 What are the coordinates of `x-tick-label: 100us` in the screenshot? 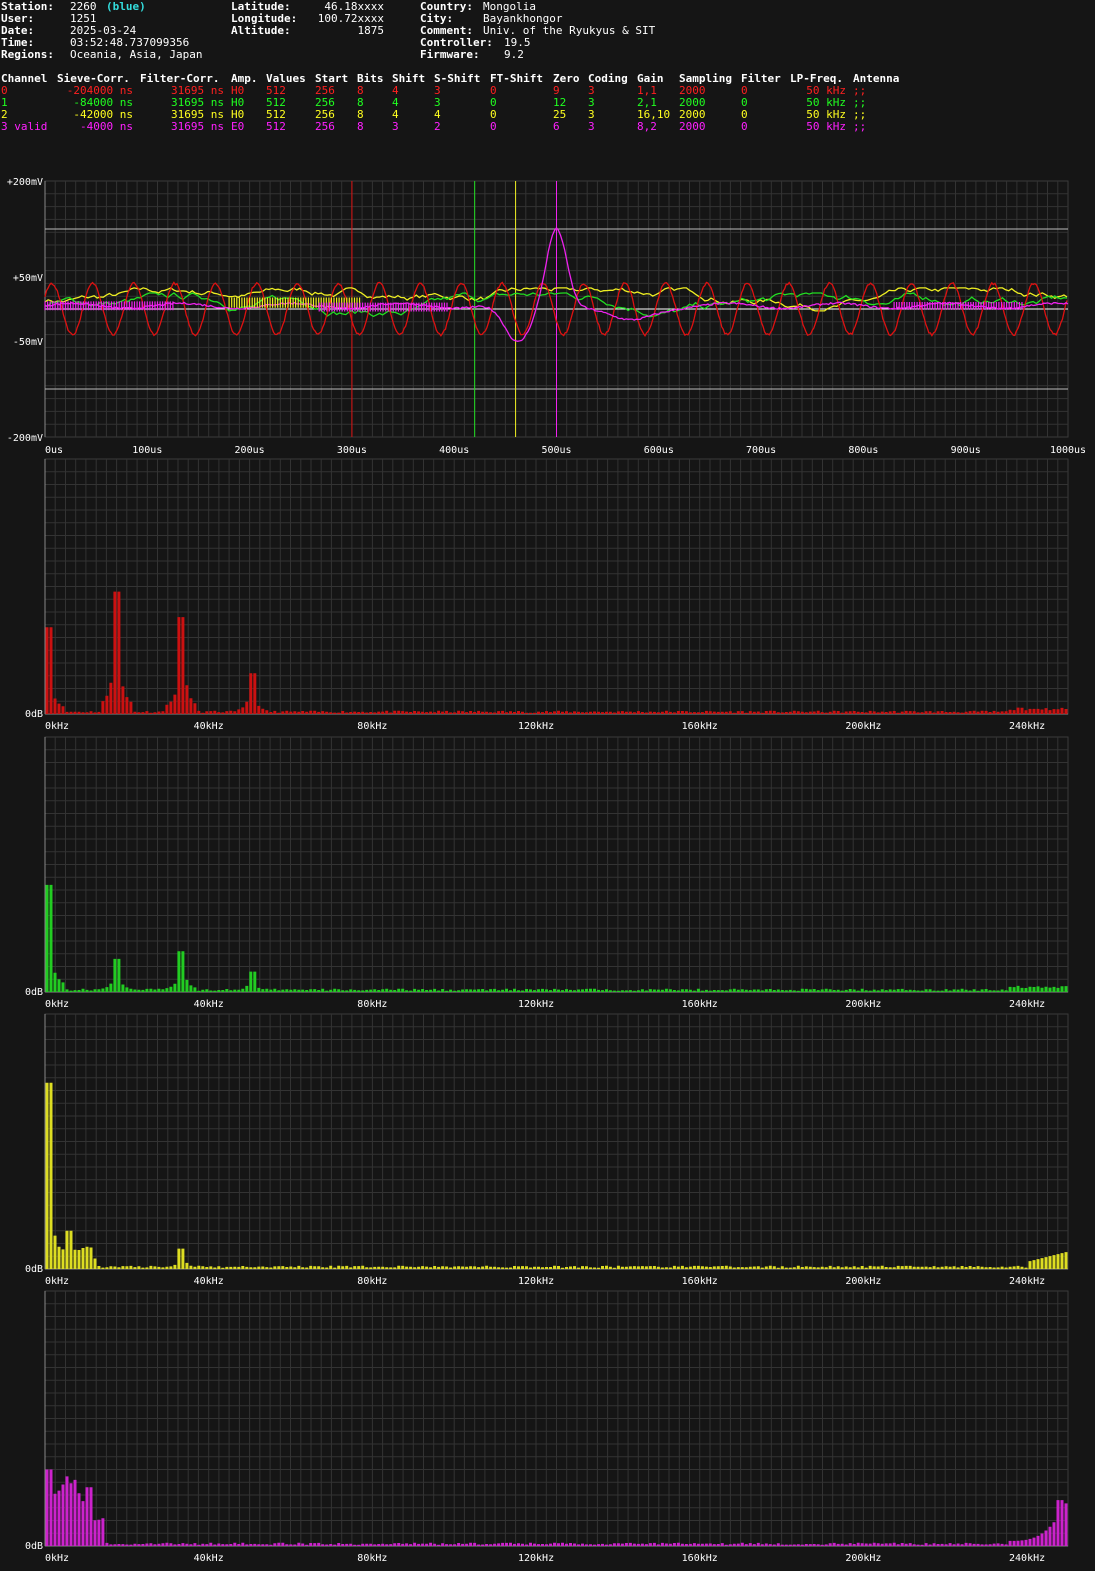 It's located at (147, 450).